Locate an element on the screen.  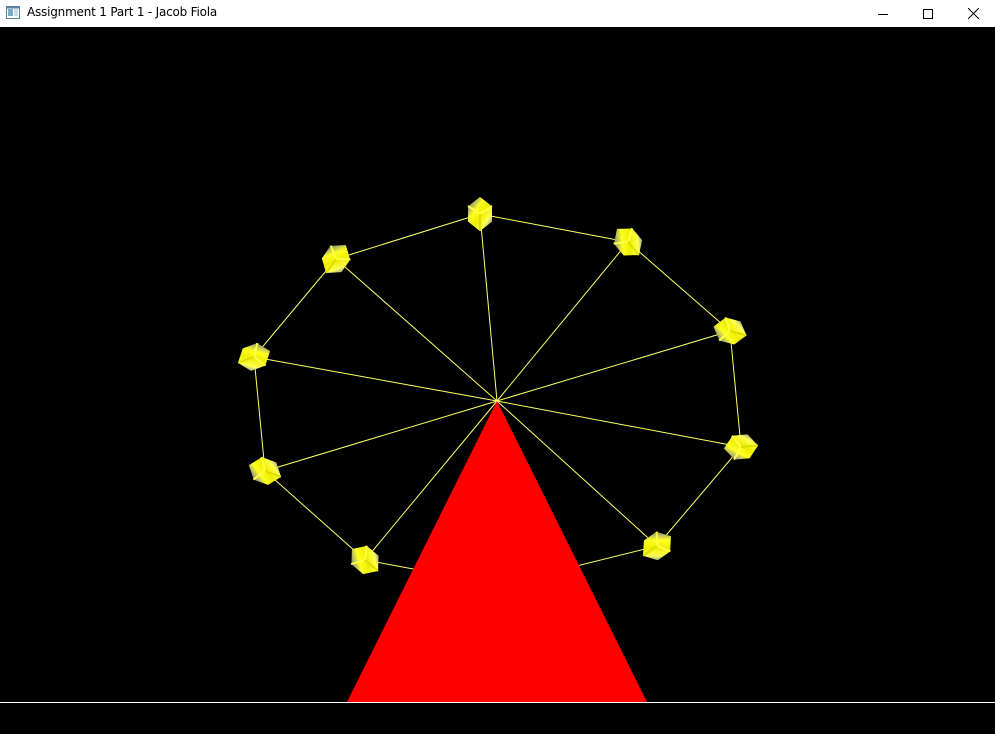
window-title: Assignment 1 Part 1 - Jacob Fiola is located at coordinates (122, 12).